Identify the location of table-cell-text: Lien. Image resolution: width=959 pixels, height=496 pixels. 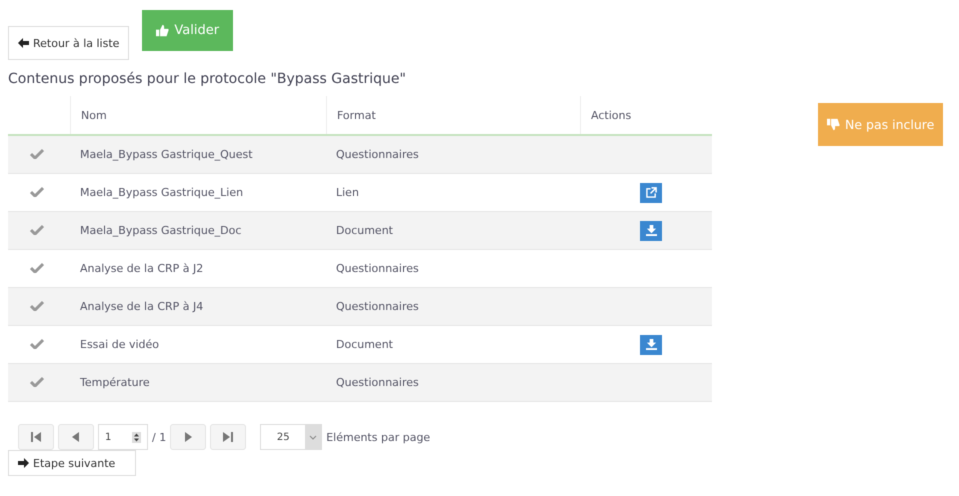
(347, 192).